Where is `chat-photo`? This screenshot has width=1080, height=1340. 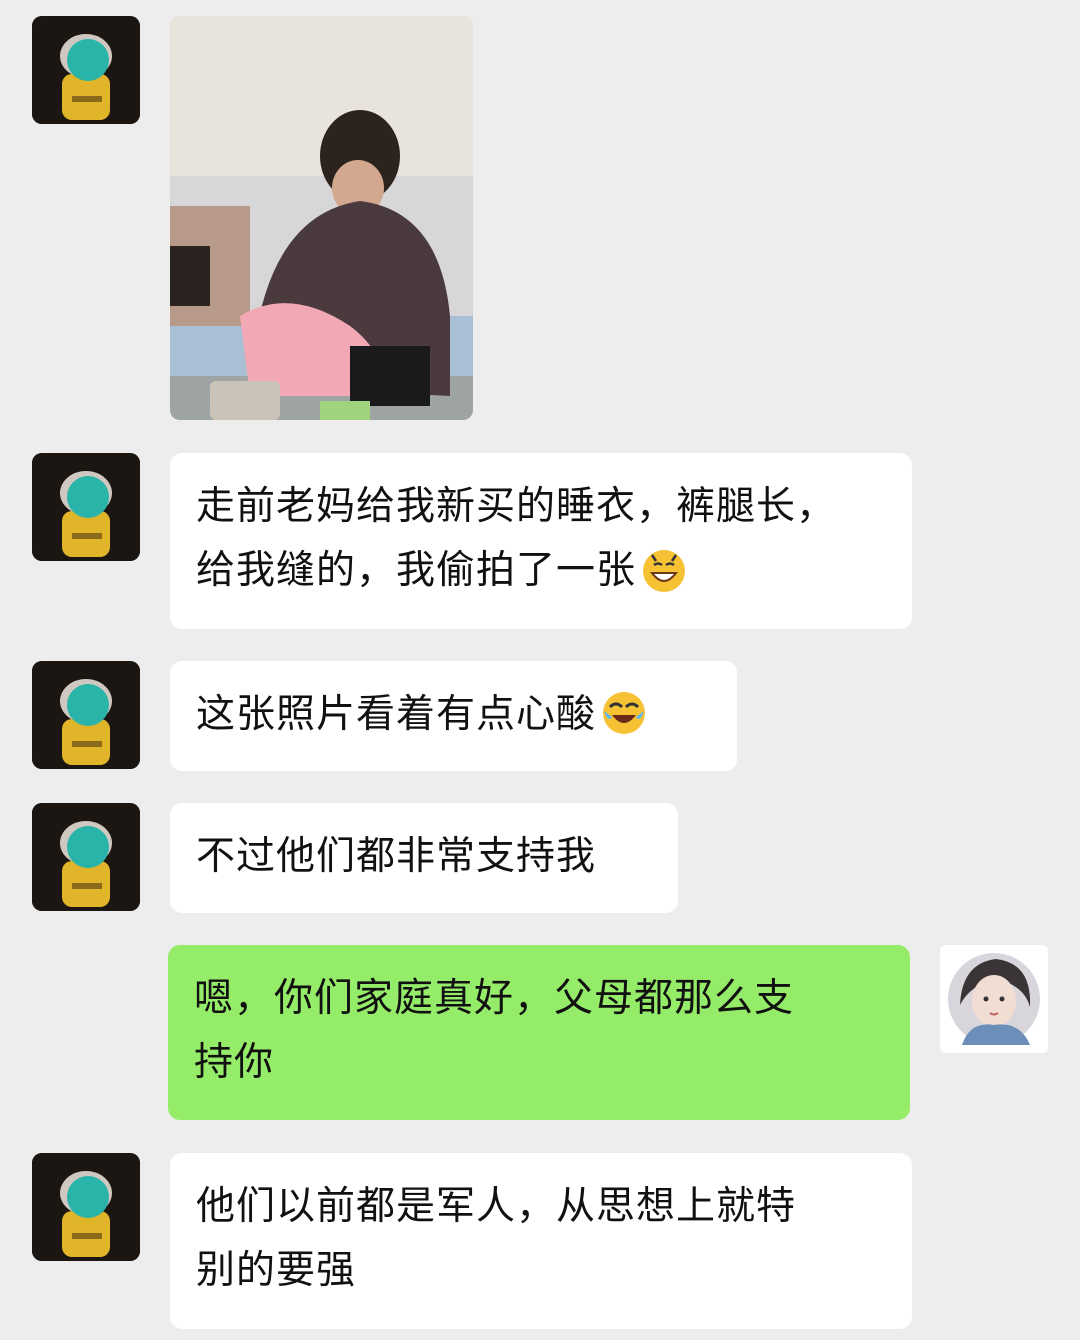
chat-photo is located at coordinates (321, 218).